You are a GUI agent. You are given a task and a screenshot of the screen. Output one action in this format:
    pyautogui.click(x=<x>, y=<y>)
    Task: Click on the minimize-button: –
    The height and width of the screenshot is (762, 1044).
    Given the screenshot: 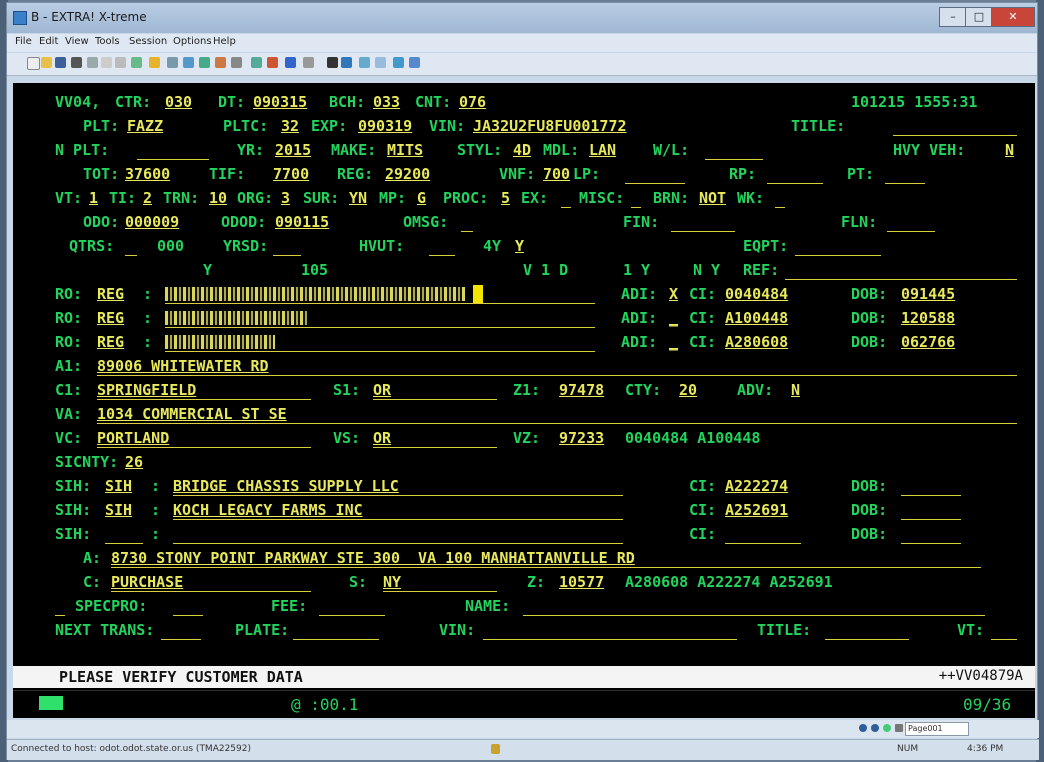 What is the action you would take?
    pyautogui.click(x=953, y=17)
    